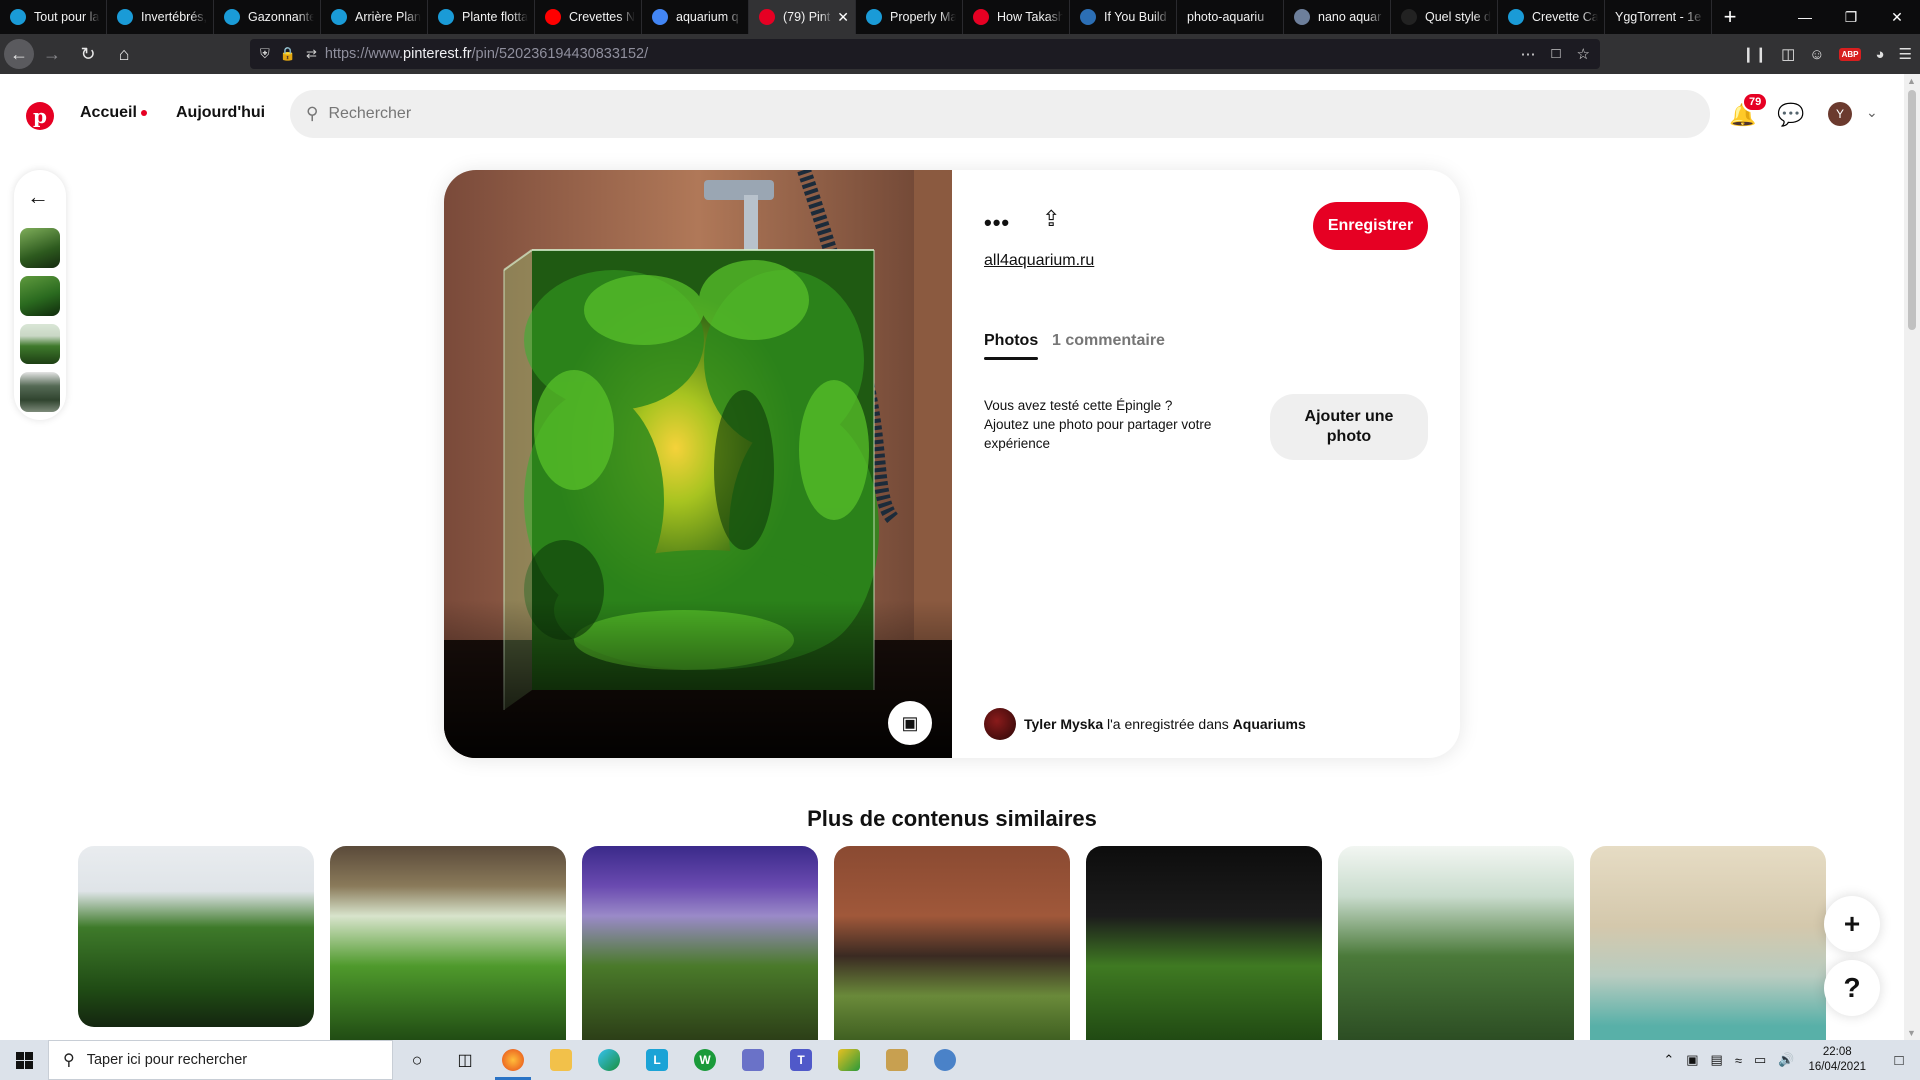 The height and width of the screenshot is (1080, 1920). What do you see at coordinates (657, 1060) in the screenshot?
I see `app-l-icon: L` at bounding box center [657, 1060].